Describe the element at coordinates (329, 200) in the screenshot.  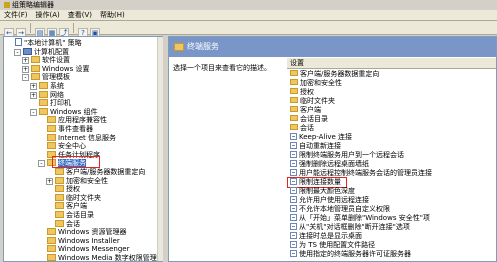
I see `list-item: 允许用户使用远程连接` at that location.